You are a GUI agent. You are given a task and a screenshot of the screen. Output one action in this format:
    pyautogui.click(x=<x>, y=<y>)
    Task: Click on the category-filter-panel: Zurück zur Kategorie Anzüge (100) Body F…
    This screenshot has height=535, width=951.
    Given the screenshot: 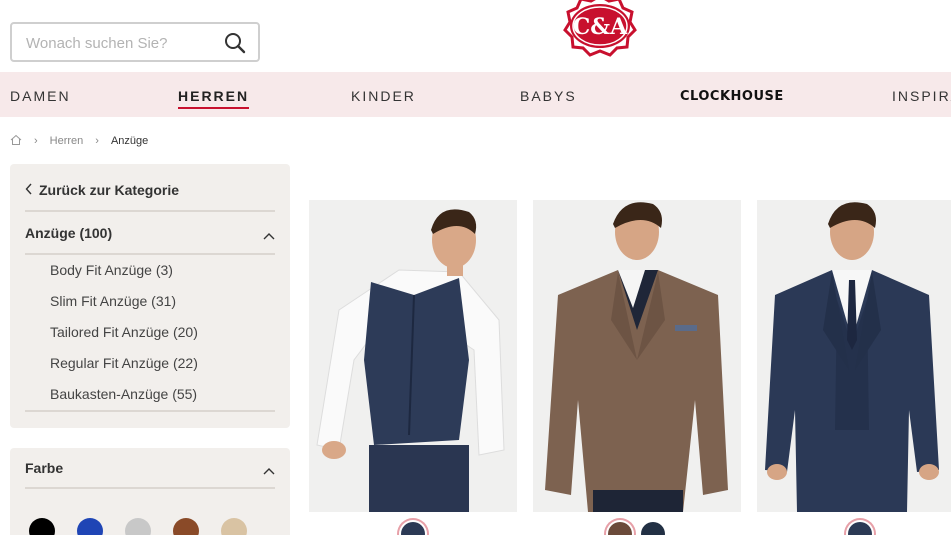 What is the action you would take?
    pyautogui.click(x=150, y=296)
    